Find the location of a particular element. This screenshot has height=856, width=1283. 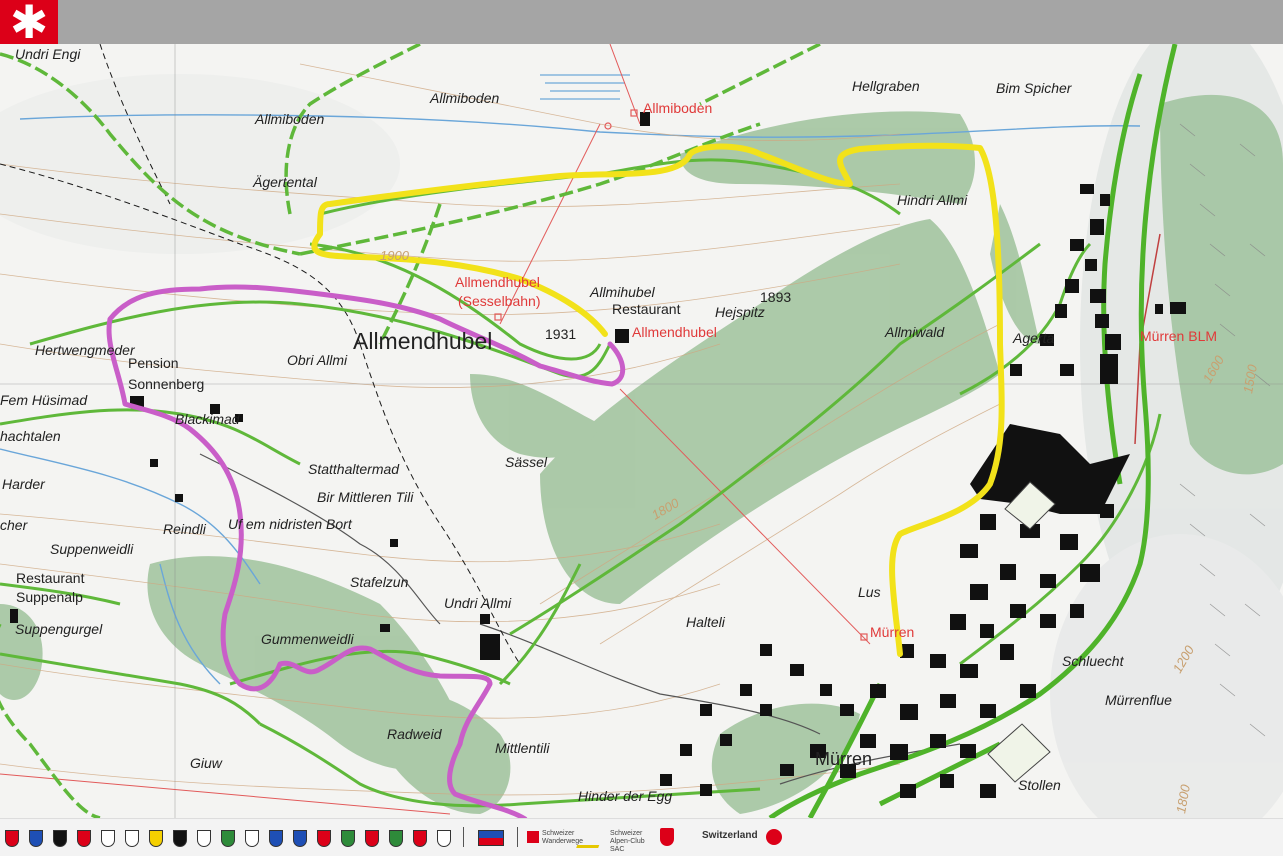

place-label: Harder is located at coordinates (24, 484).